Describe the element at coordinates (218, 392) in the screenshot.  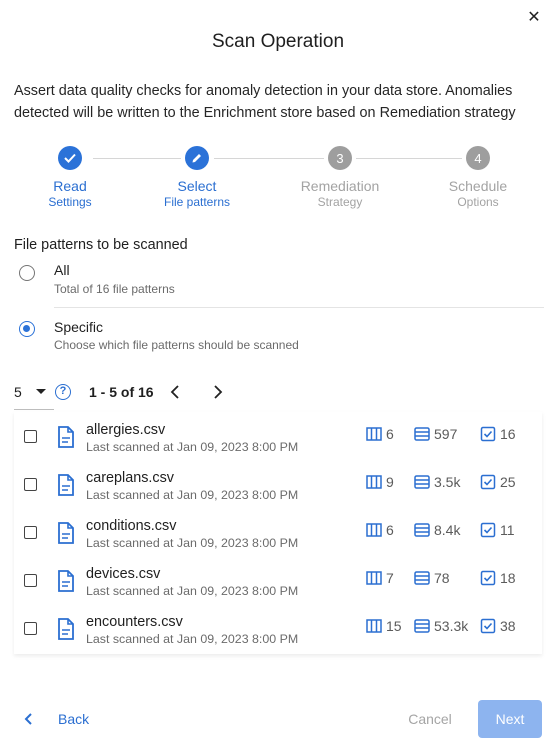
I see `chevron-right-icon` at that location.